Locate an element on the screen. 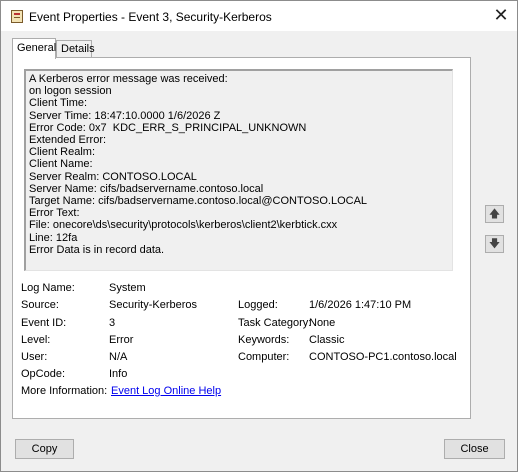 The image size is (518, 472). tab-details: Details is located at coordinates (75, 49).